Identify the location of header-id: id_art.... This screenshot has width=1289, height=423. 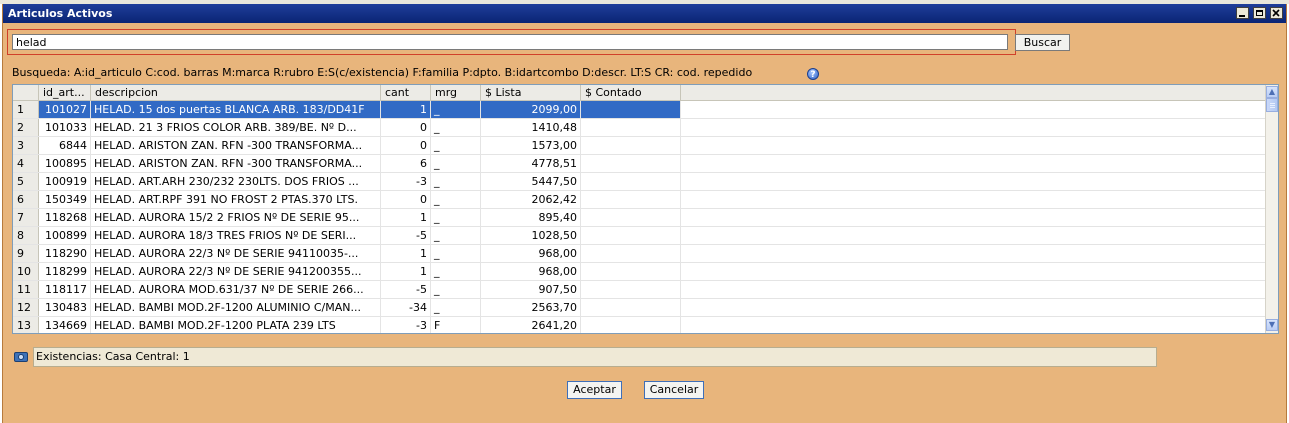
(65, 92).